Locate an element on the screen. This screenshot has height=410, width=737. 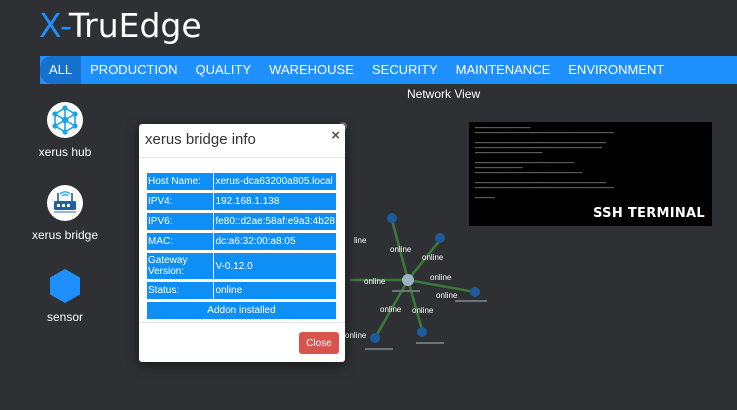
modal-header: xerus bridge info × is located at coordinates (242, 141).